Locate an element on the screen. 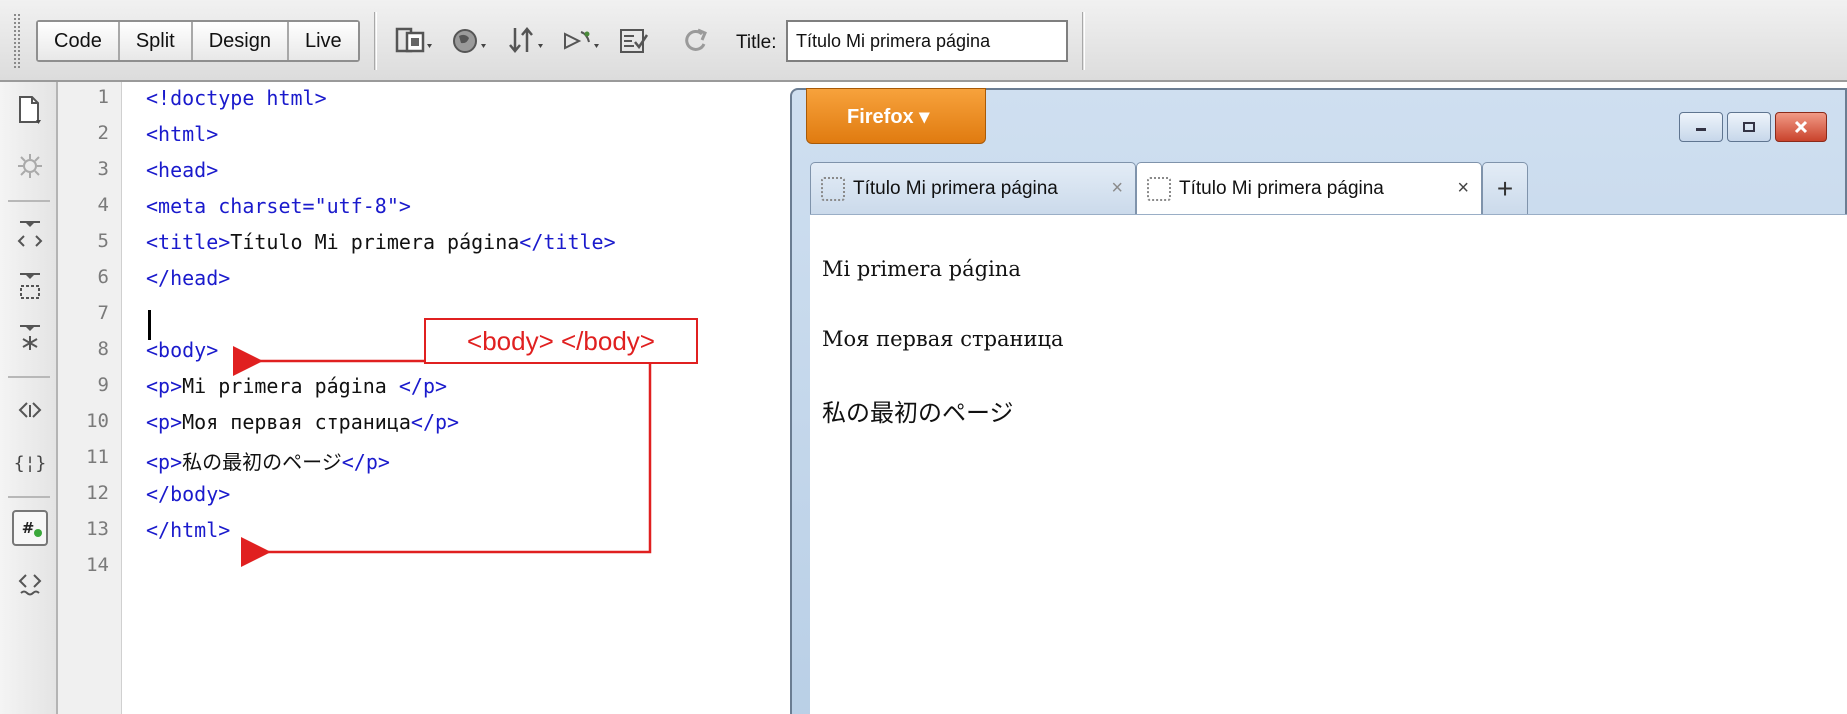 The width and height of the screenshot is (1847, 714). show-code-navigator-icon is located at coordinates (30, 166).